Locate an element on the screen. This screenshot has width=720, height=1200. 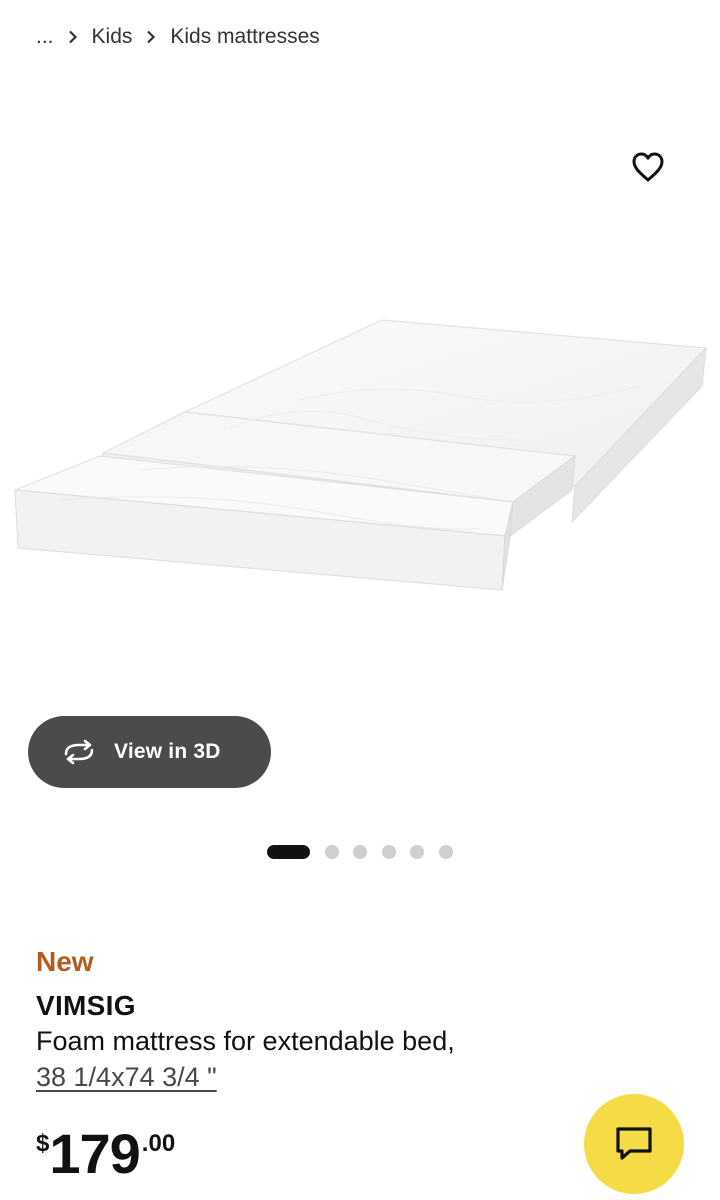
new-badge: New is located at coordinates (65, 961).